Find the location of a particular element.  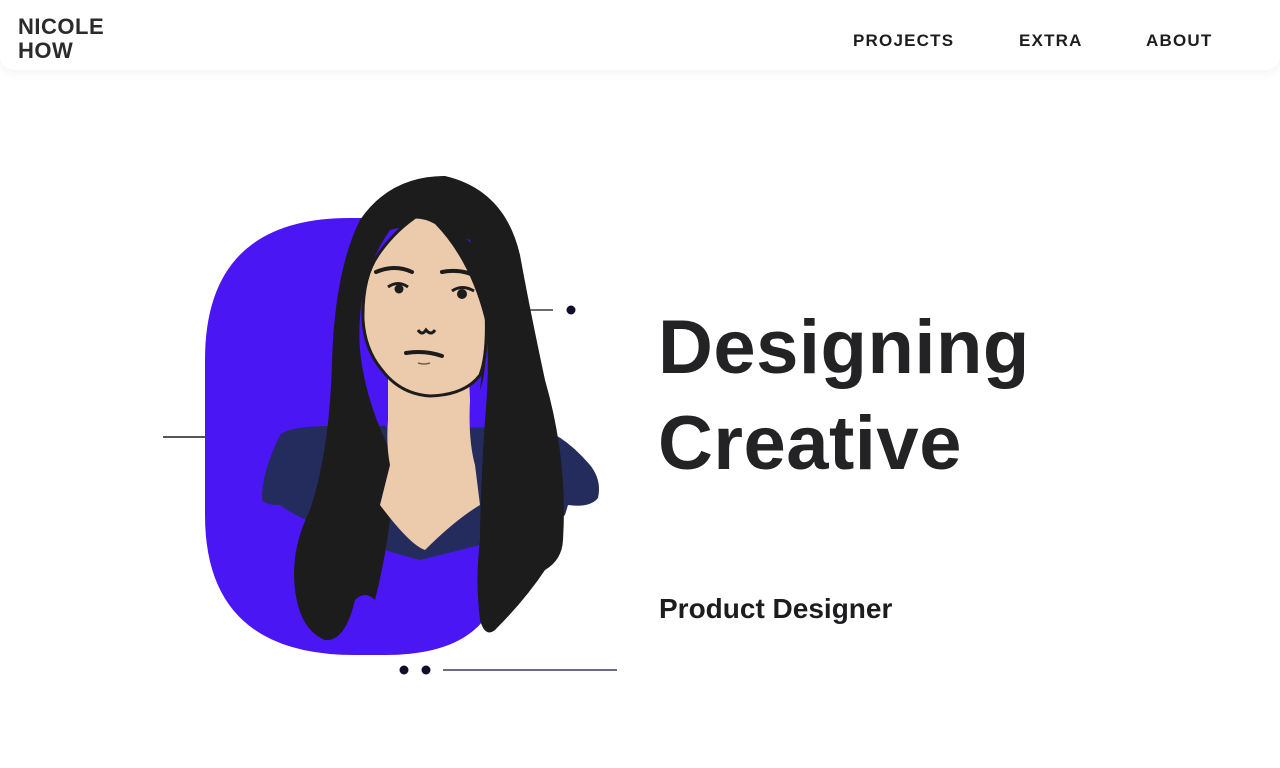

right-pupil is located at coordinates (462, 294).